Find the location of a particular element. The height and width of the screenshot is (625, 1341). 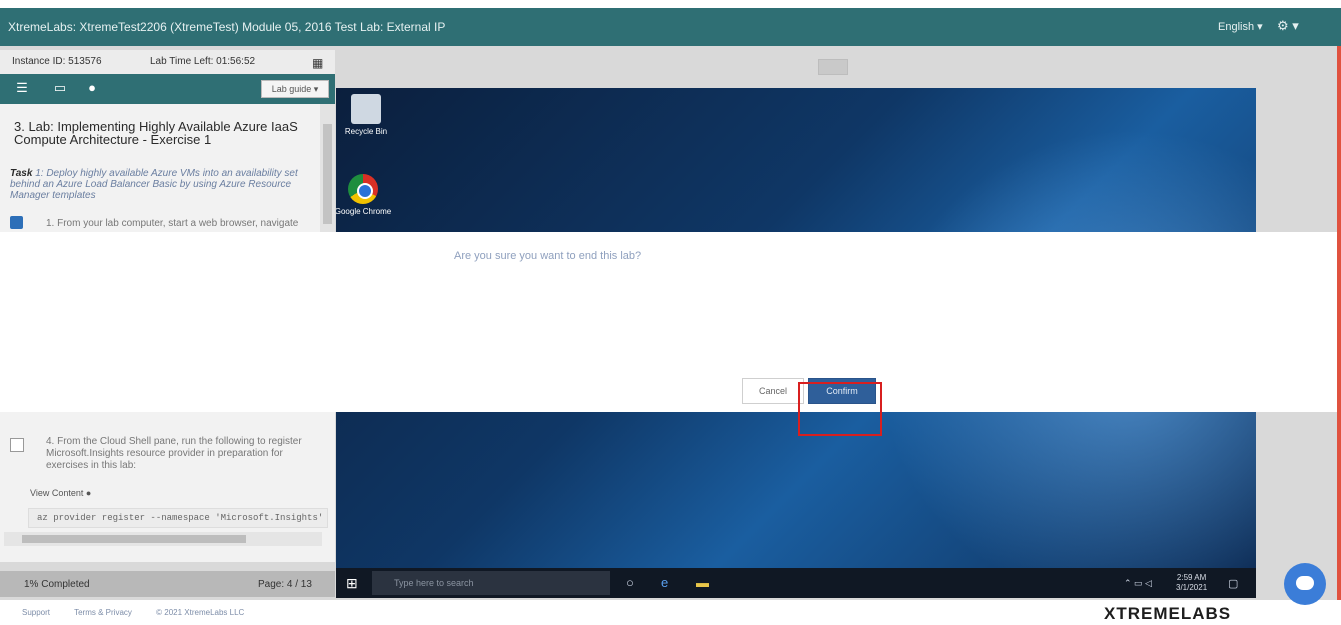

recycle-bin-shortcut: Recycle Bin is located at coordinates (366, 115).